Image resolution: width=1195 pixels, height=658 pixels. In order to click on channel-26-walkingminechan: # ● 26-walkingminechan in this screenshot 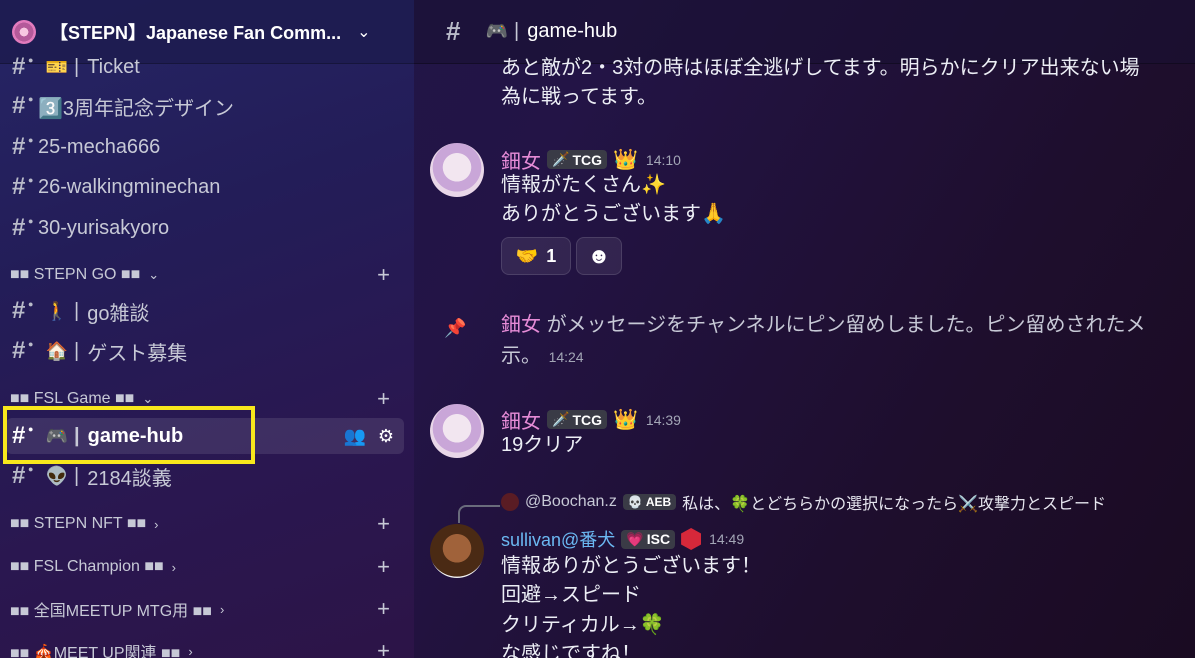, I will do `click(205, 187)`.